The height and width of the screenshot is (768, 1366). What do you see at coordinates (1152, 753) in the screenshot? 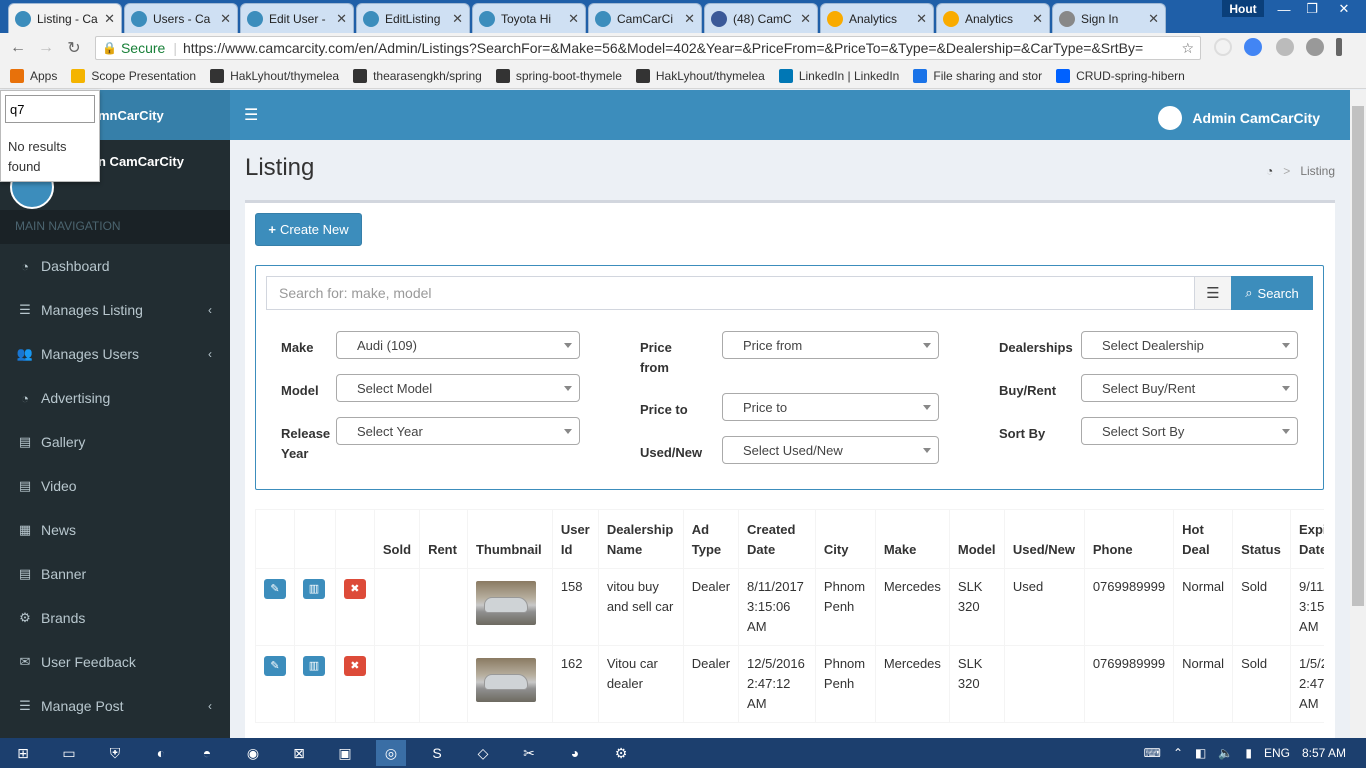
I see `keyboard-icon: ⌨` at bounding box center [1152, 753].